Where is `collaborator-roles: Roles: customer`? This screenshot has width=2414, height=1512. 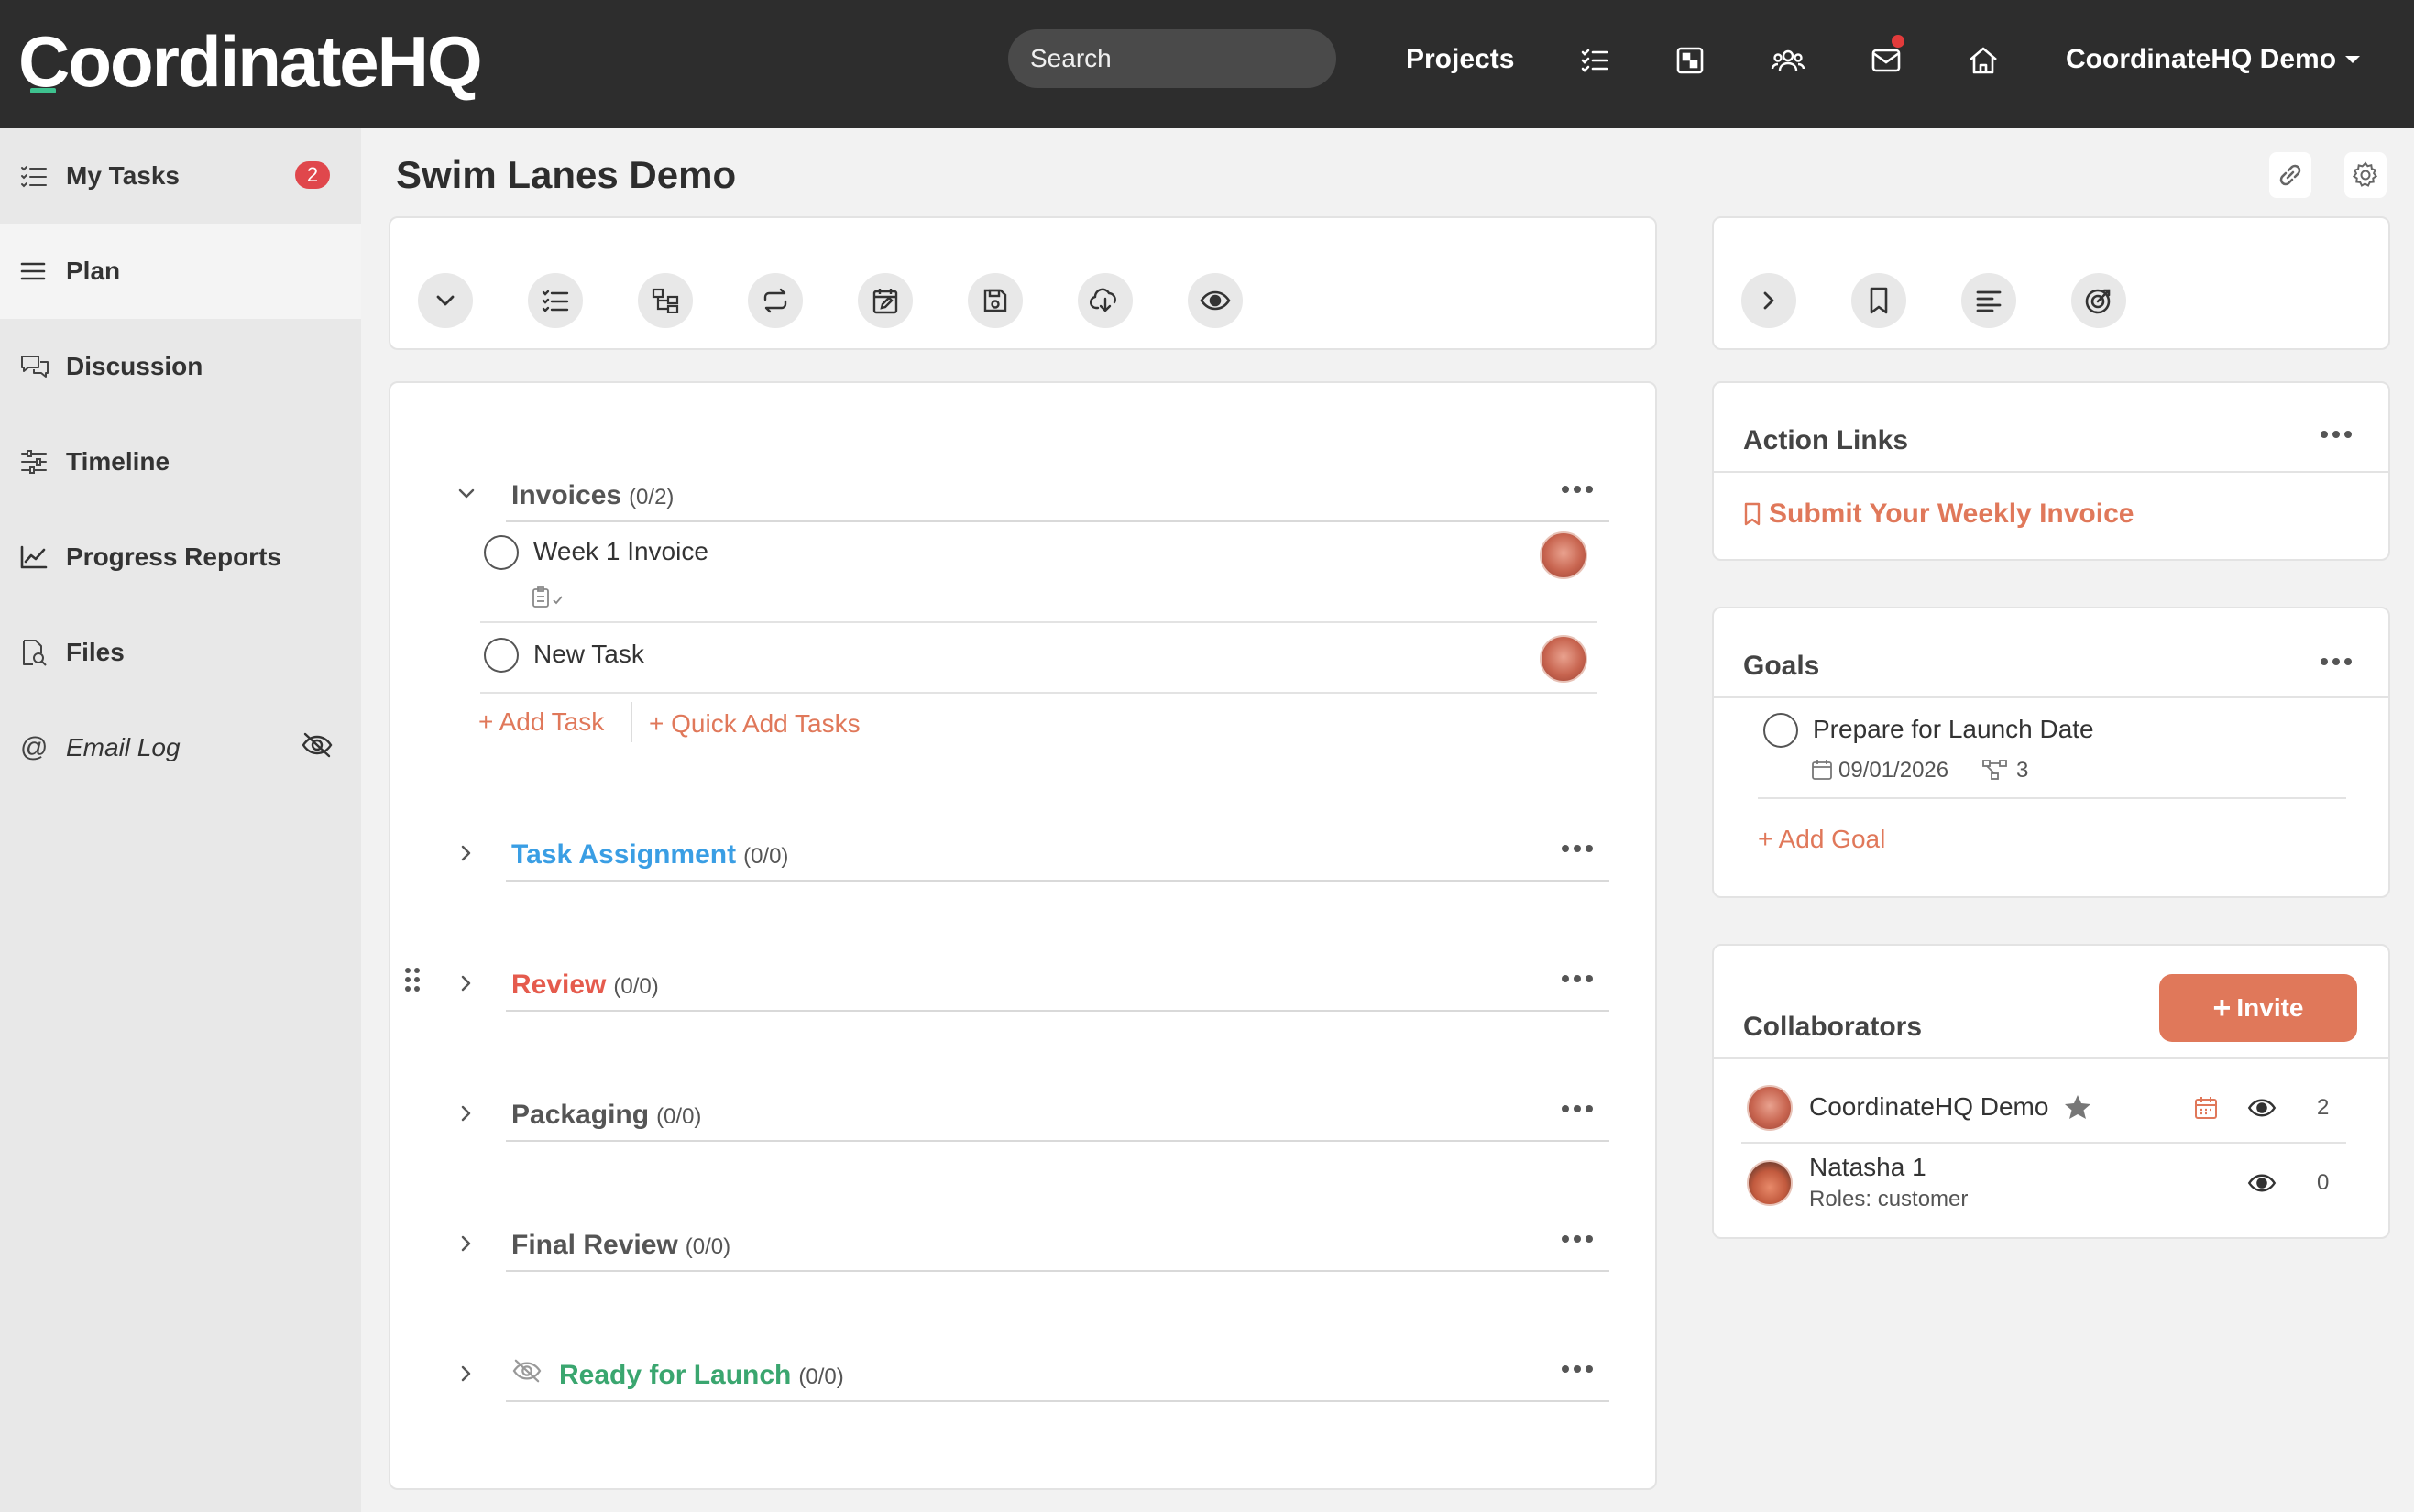
collaborator-roles: Roles: customer is located at coordinates (1889, 1199).